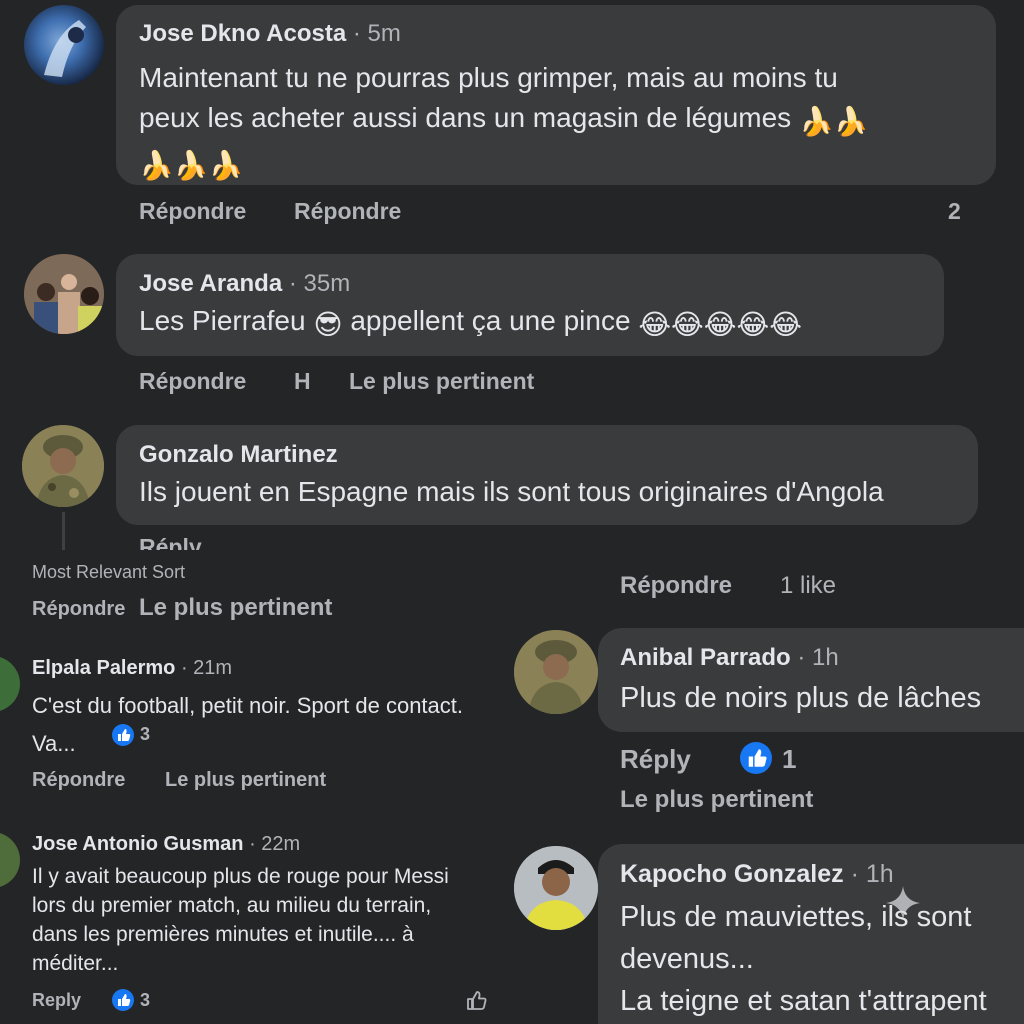  What do you see at coordinates (244, 284) in the screenshot?
I see `commenter-name: Jose Aranda · 35m` at bounding box center [244, 284].